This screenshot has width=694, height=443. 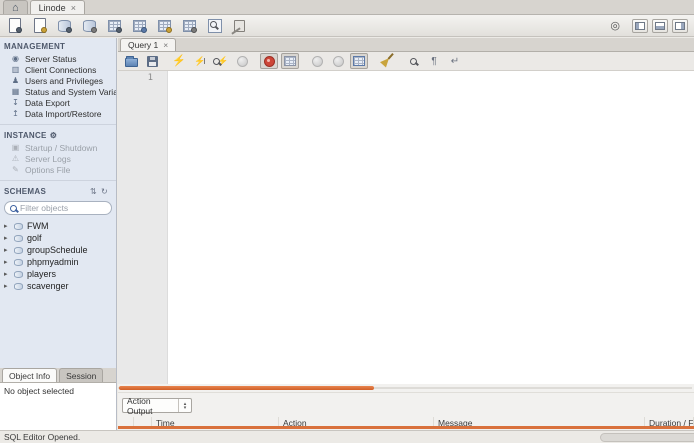 I want to click on column-header-message: Message, so click(x=539, y=421).